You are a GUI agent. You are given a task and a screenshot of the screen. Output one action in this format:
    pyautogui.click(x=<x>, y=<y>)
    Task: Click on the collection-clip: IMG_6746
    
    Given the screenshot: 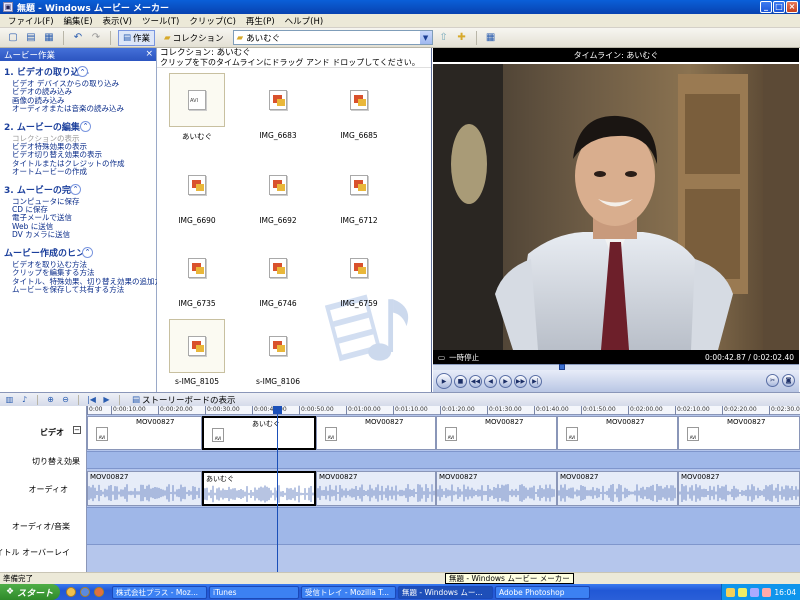 What is the action you would take?
    pyautogui.click(x=278, y=274)
    